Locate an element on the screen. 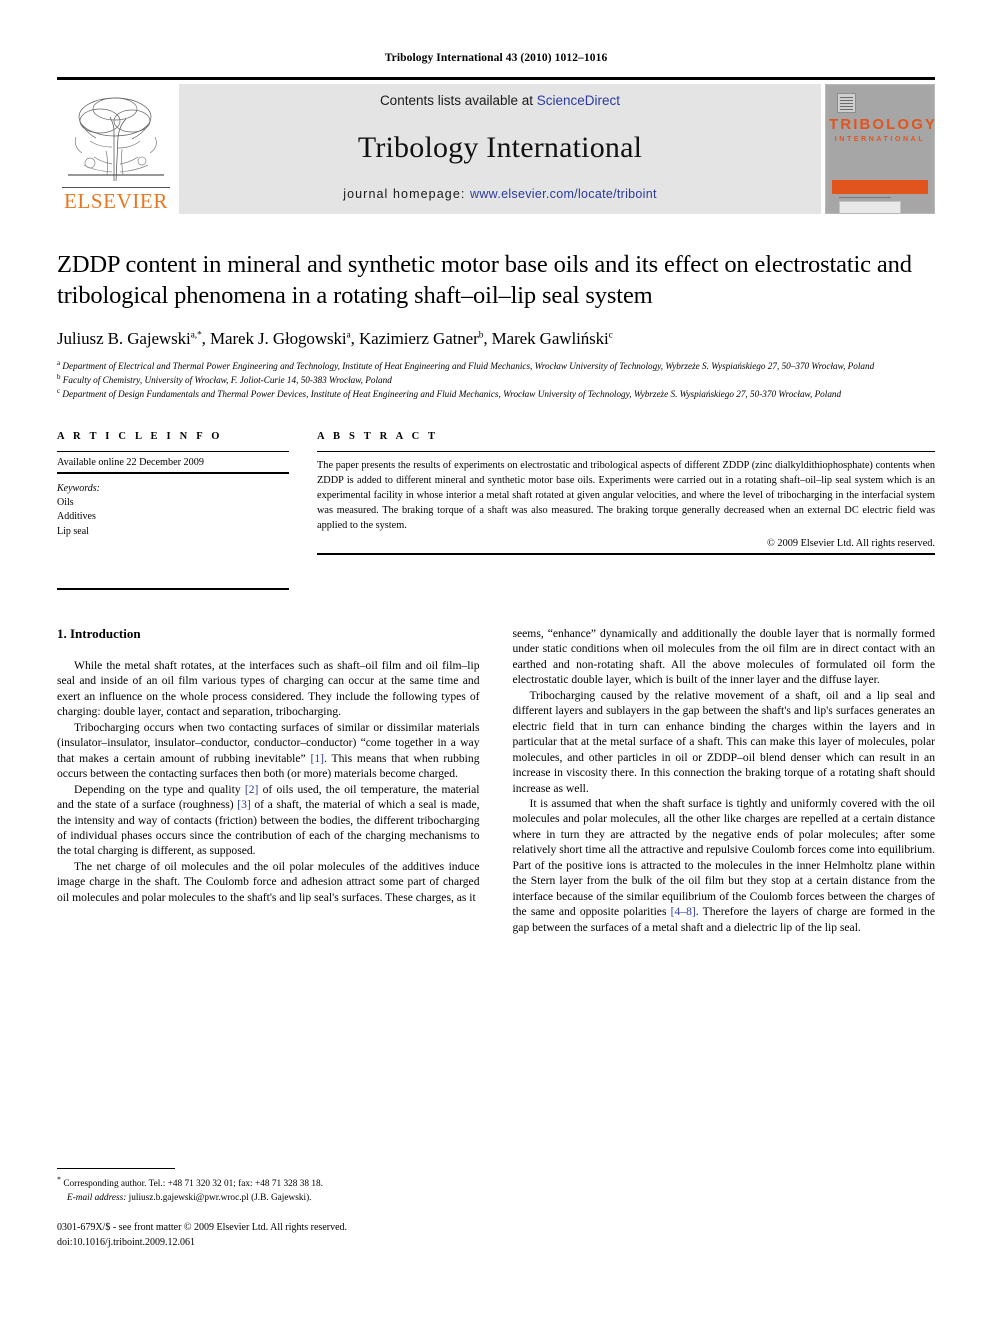 This screenshot has width=992, height=1323. elsevier-logo: ELSEVIER is located at coordinates (116, 149).